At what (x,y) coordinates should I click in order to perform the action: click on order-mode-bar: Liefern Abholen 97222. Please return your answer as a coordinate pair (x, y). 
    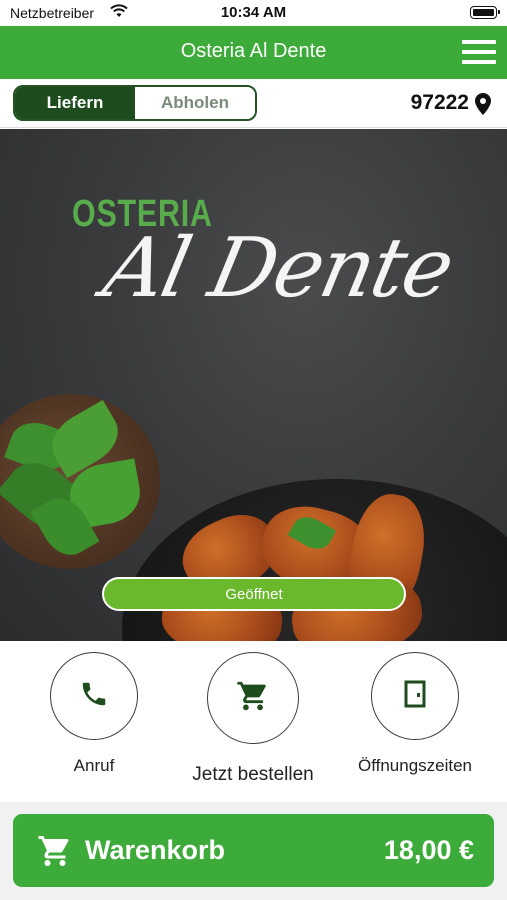
    Looking at the image, I should click on (253, 103).